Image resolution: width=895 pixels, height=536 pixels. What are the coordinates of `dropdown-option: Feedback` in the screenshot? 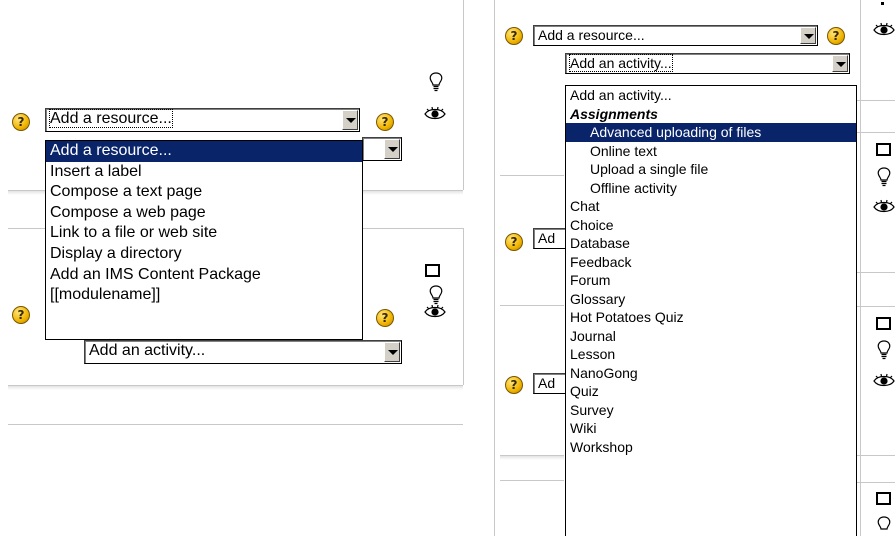 It's located at (711, 262).